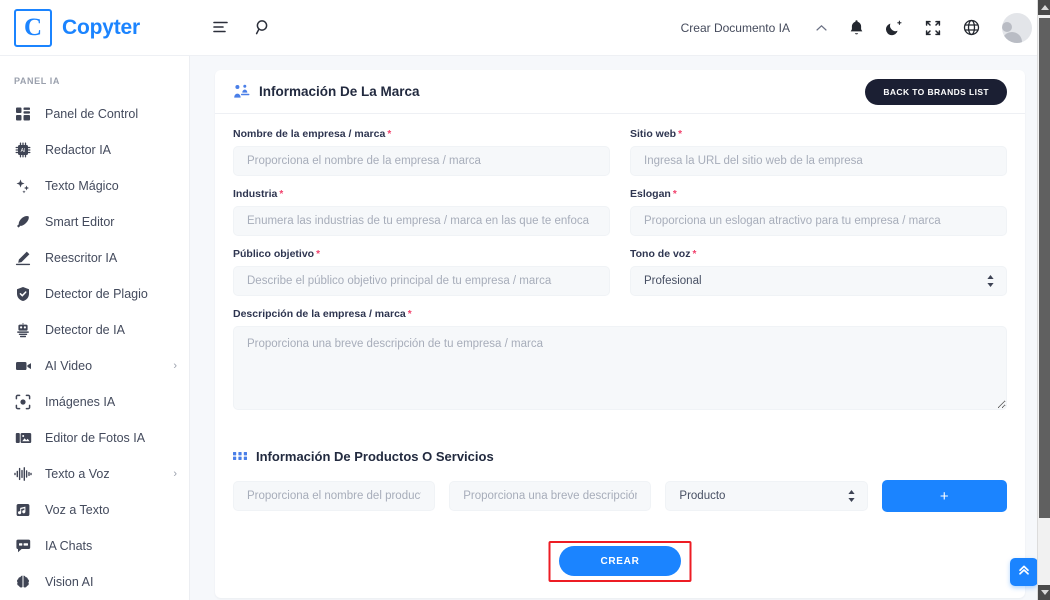 This screenshot has height=600, width=1050. Describe the element at coordinates (240, 457) in the screenshot. I see `grid-dots-icon` at that location.